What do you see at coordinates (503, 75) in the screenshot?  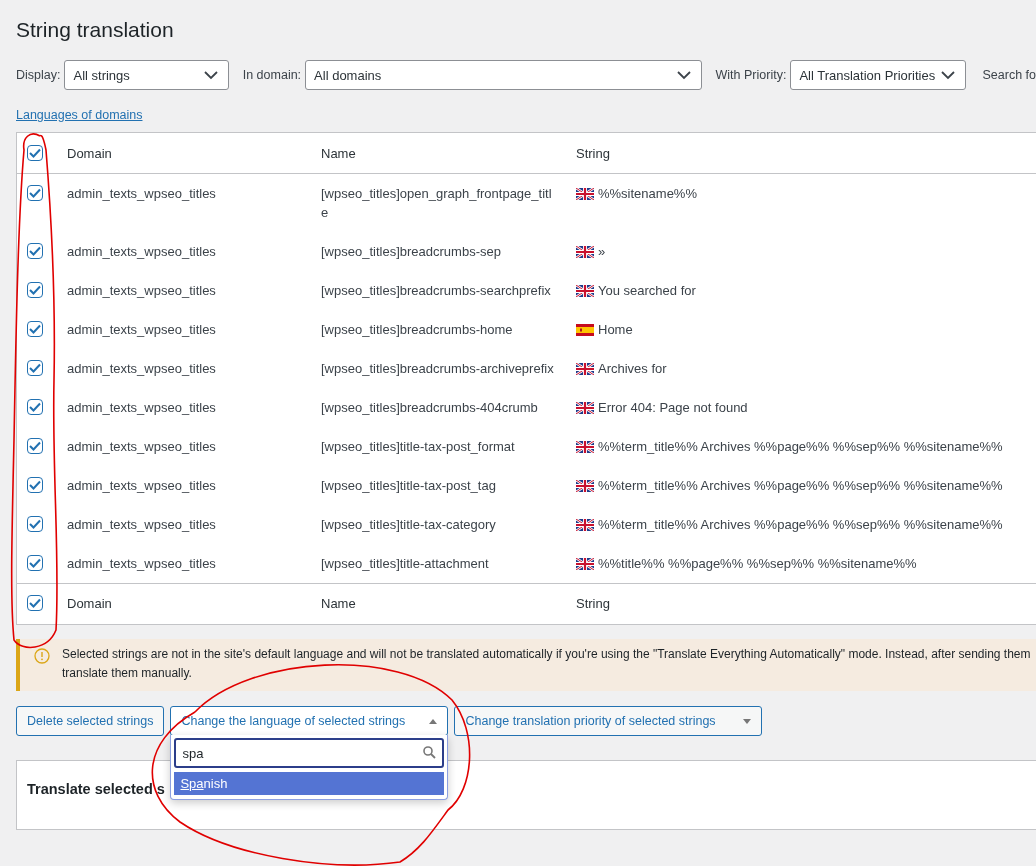 I see `filter-dropdown: All domains` at bounding box center [503, 75].